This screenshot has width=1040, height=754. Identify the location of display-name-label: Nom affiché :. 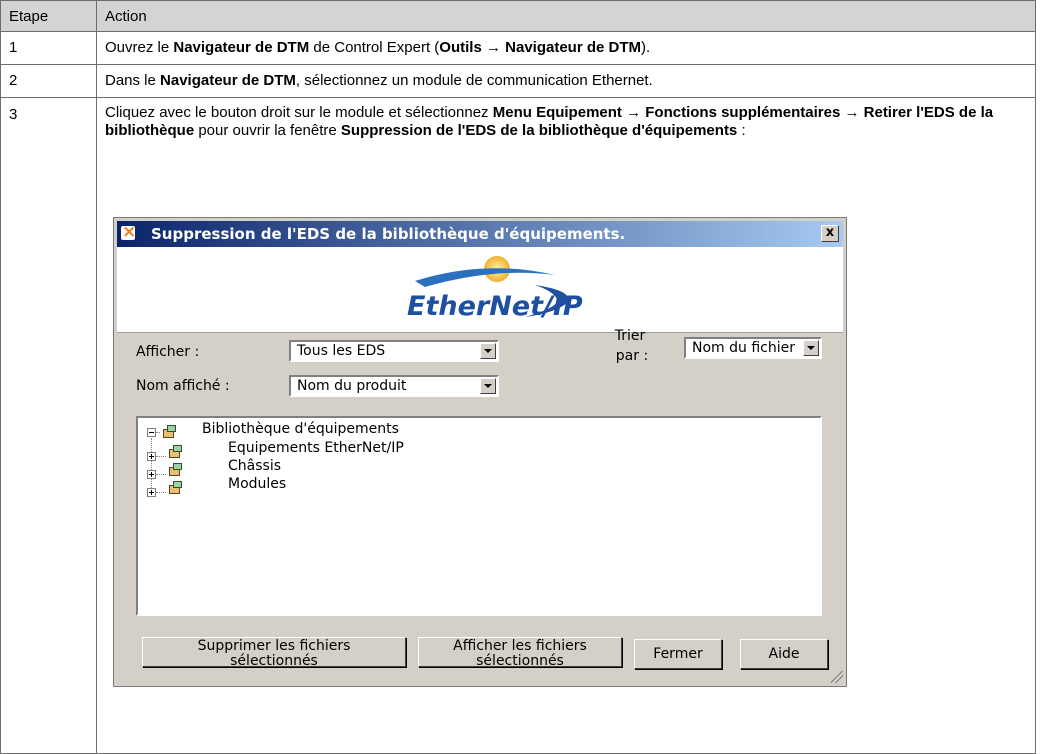
(183, 386).